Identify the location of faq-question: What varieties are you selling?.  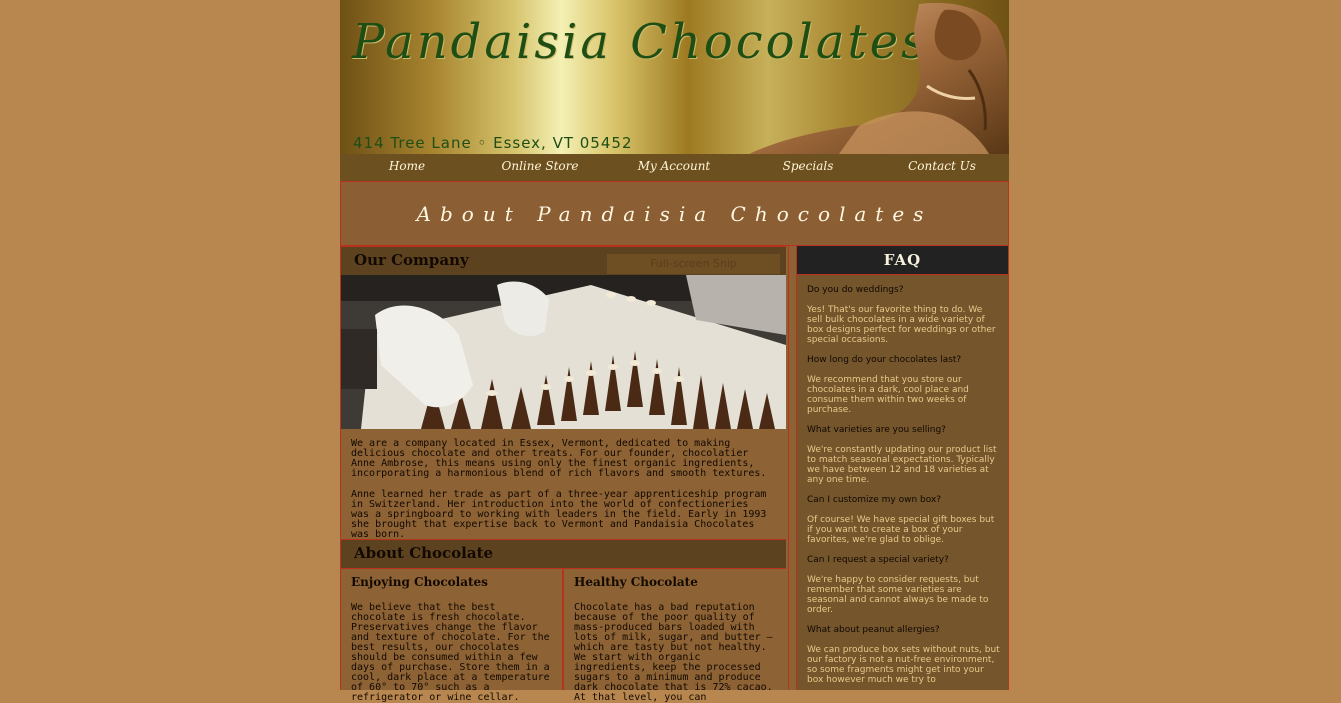
(876, 430).